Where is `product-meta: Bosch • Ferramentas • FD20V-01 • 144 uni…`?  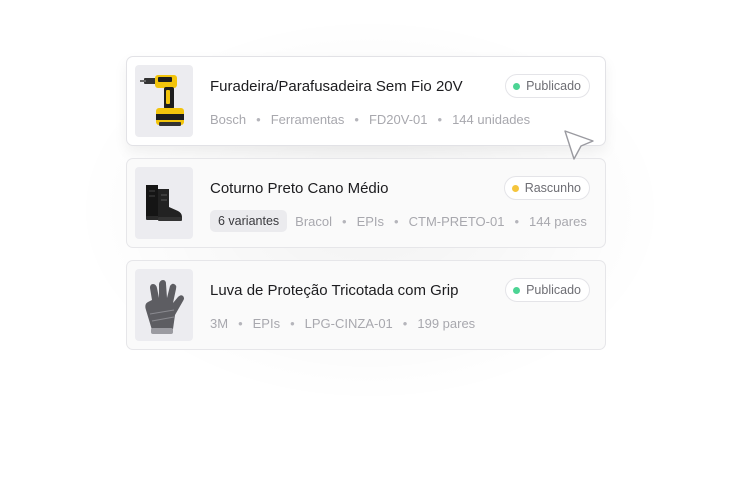 product-meta: Bosch • Ferramentas • FD20V-01 • 144 uni… is located at coordinates (370, 119).